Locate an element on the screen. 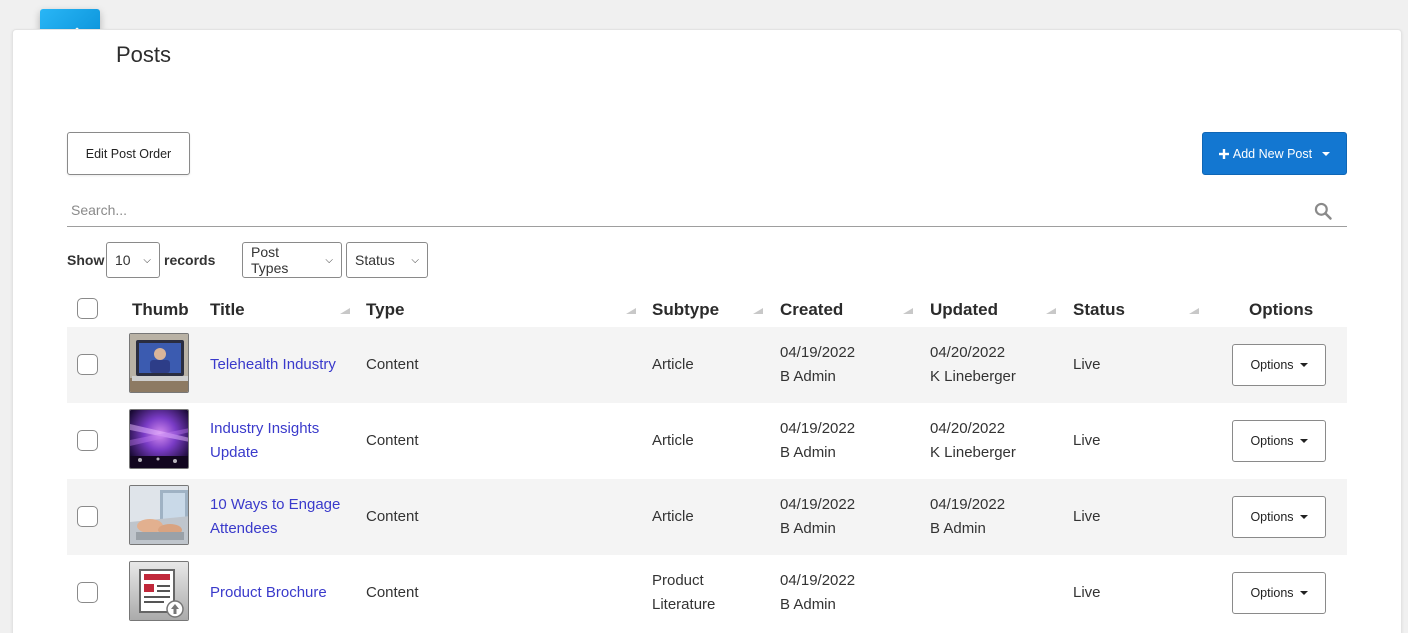 This screenshot has width=1408, height=633. search-icon is located at coordinates (1323, 211).